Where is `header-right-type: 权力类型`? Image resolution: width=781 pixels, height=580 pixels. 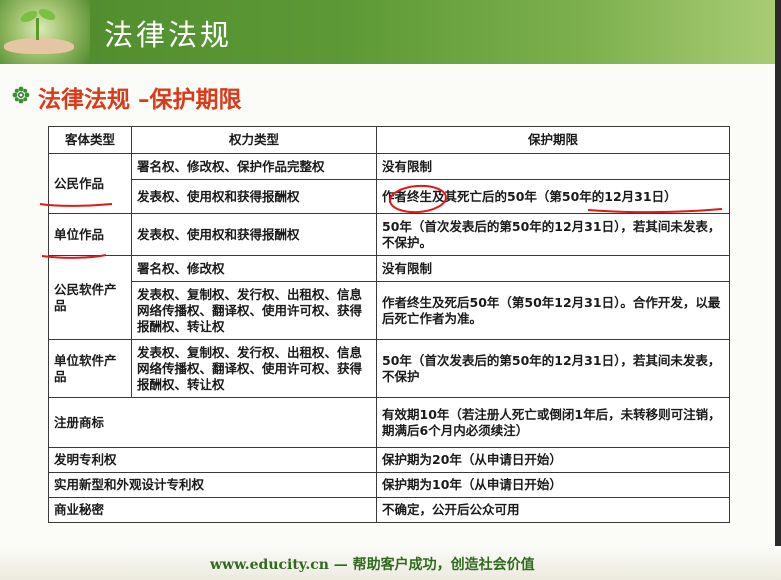 header-right-type: 权力类型 is located at coordinates (254, 140).